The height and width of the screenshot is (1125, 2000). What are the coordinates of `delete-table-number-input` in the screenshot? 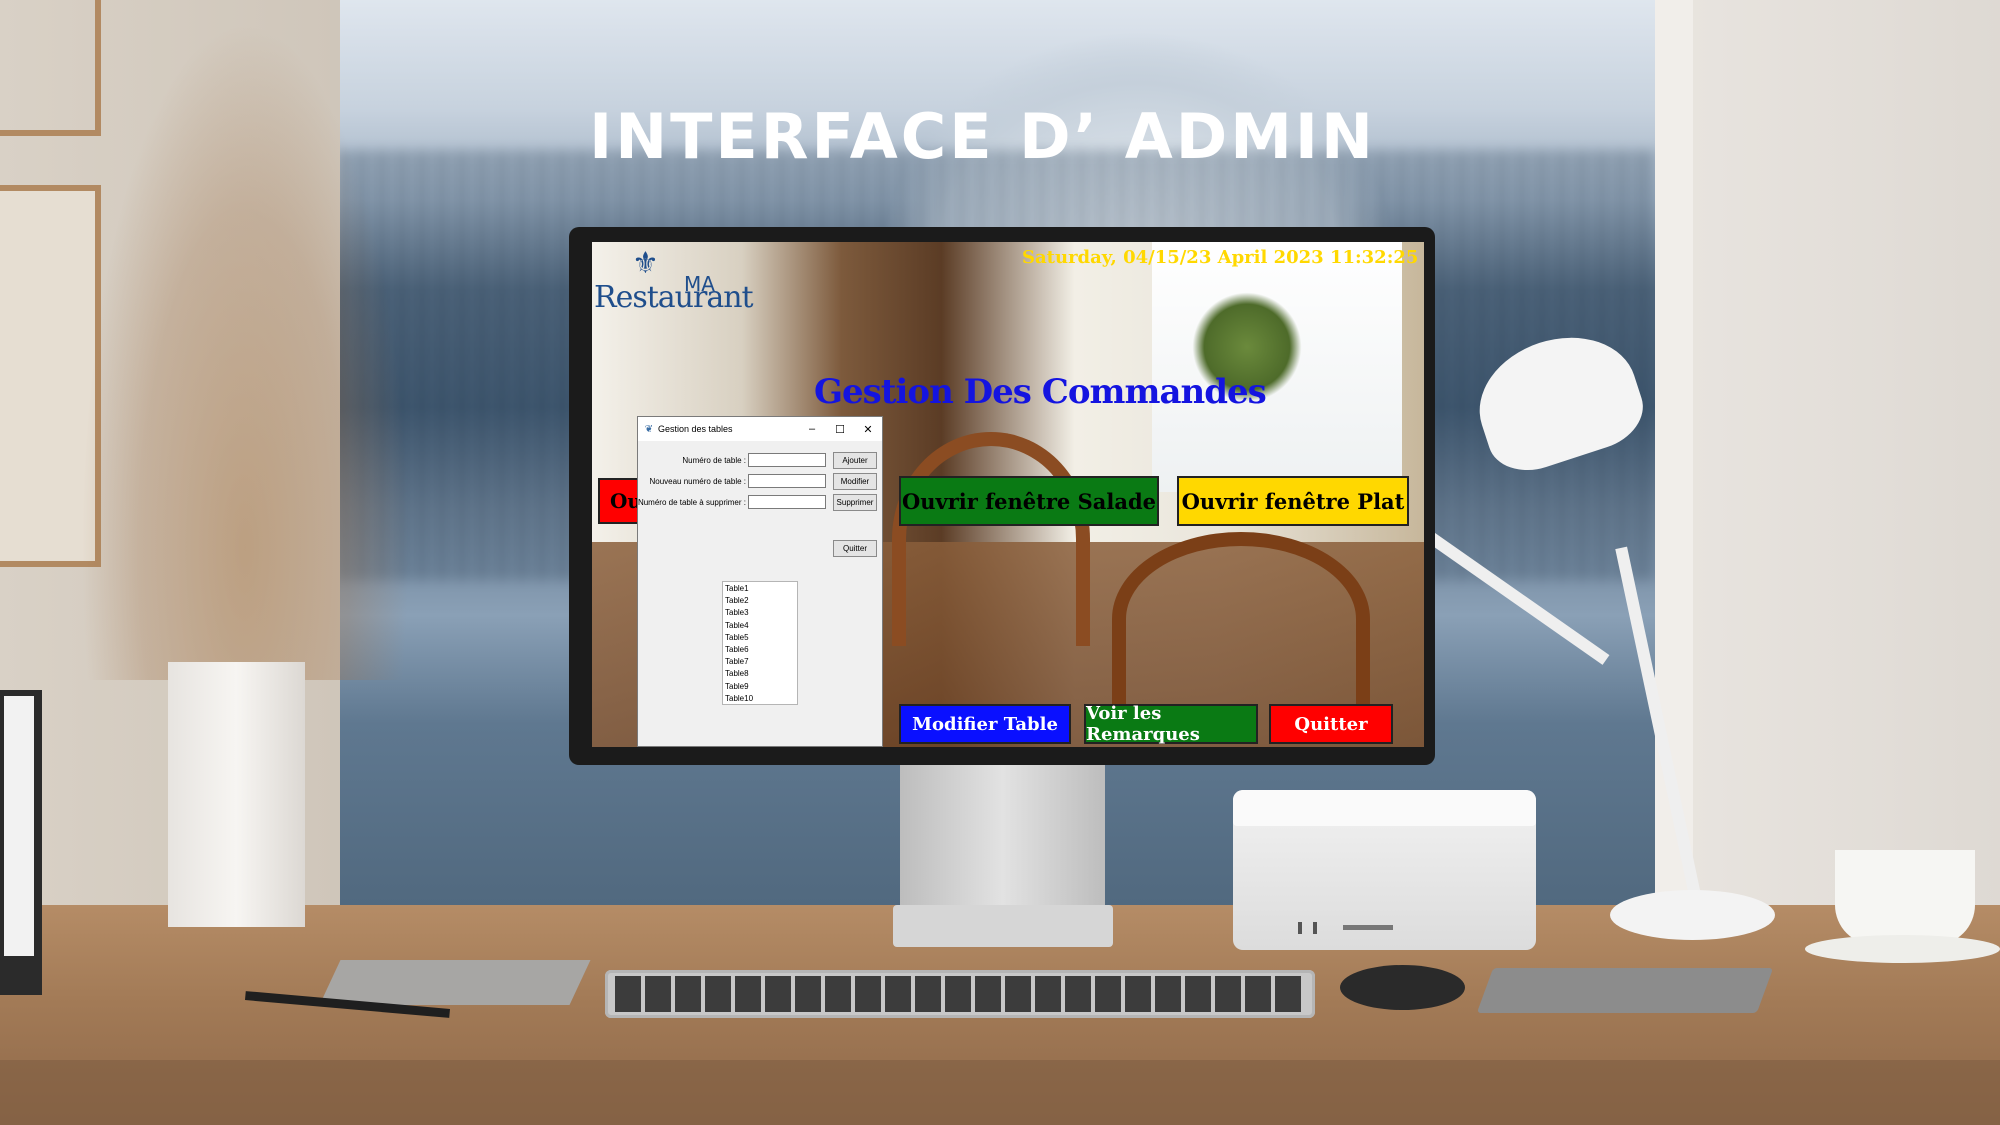 It's located at (787, 502).